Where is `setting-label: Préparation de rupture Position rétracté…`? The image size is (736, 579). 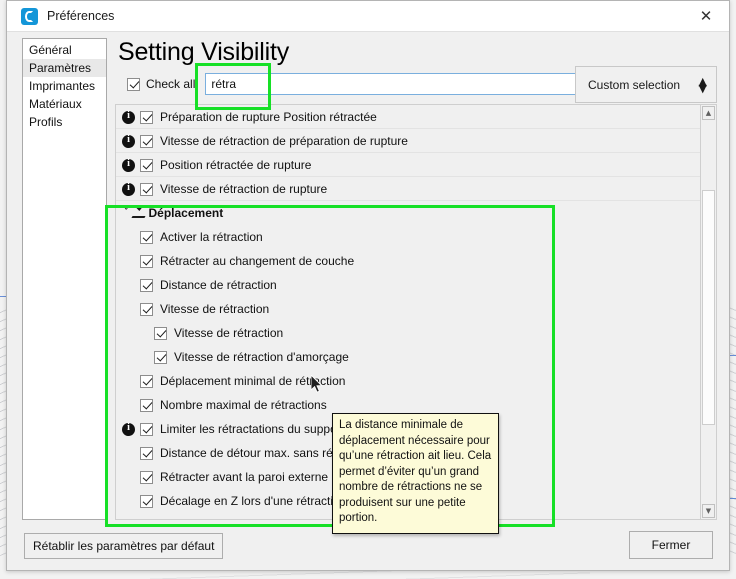
setting-label: Préparation de rupture Position rétracté… is located at coordinates (268, 117).